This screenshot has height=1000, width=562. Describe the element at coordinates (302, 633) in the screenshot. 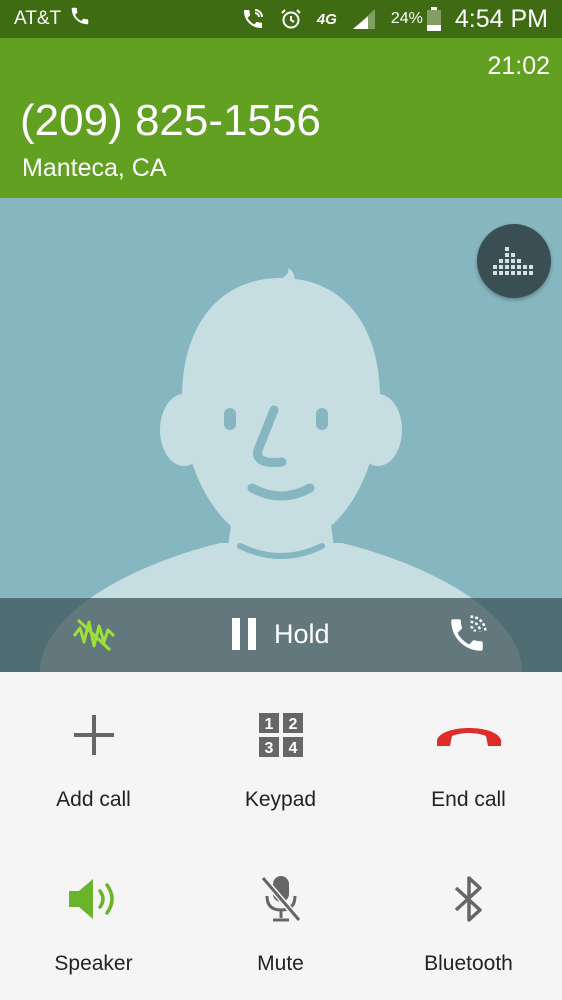

I see `hold-label: Hold` at that location.